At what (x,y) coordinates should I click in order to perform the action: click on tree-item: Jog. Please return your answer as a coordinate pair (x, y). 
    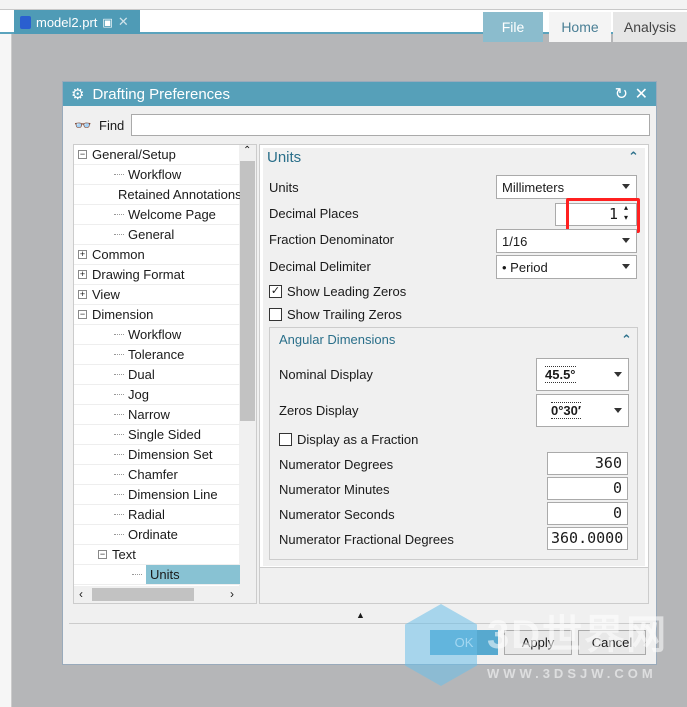
    Looking at the image, I should click on (157, 395).